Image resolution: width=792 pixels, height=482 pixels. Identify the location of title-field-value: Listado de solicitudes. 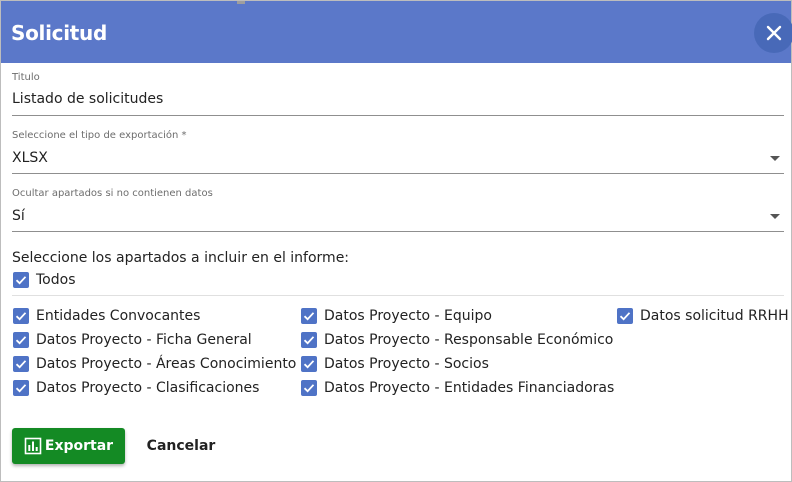
(88, 99).